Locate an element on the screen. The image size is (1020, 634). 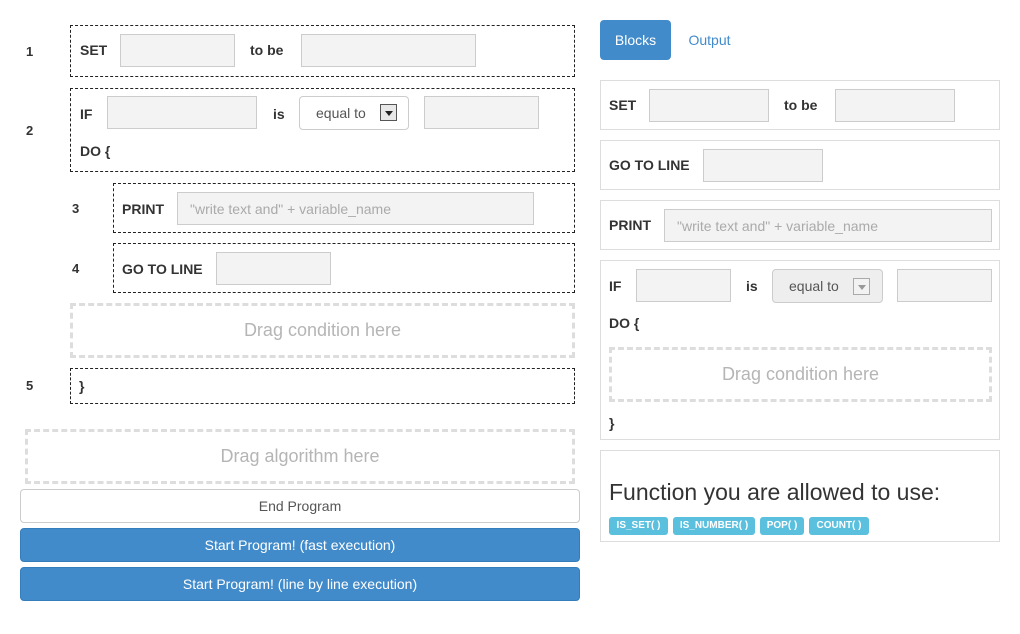
program-if-close-block: } is located at coordinates (322, 386).